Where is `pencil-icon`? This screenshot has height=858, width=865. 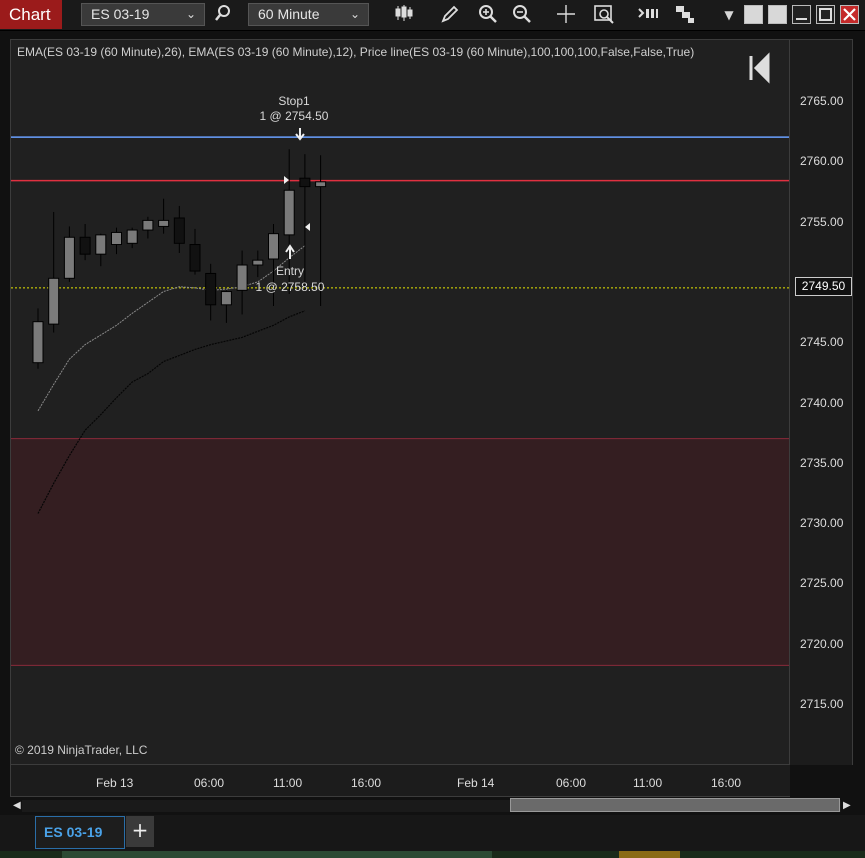 pencil-icon is located at coordinates (450, 15).